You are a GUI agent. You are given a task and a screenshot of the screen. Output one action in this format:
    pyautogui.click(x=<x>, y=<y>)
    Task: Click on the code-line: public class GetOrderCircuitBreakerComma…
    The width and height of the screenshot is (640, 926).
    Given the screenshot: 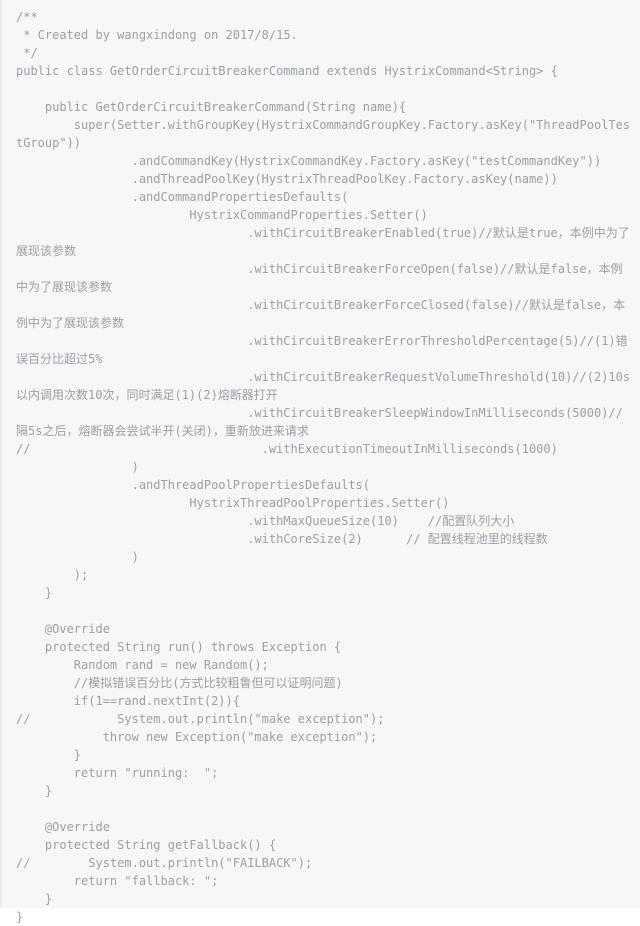 What is the action you would take?
    pyautogui.click(x=287, y=71)
    